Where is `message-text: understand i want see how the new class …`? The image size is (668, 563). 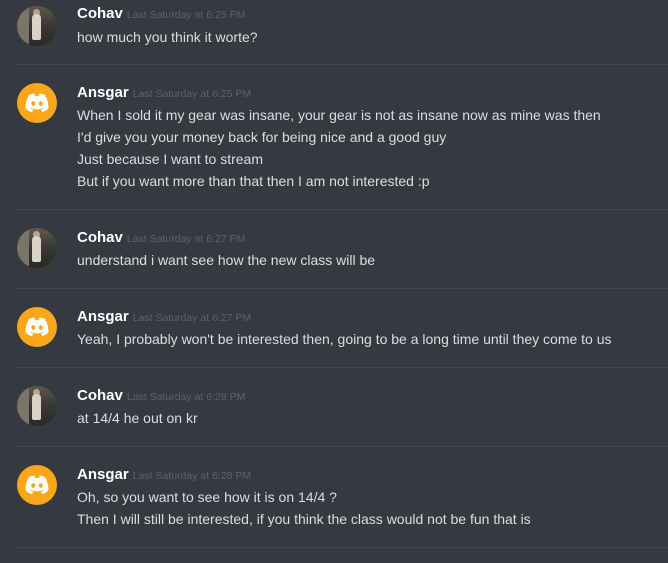
message-text: understand i want see how the new class … is located at coordinates (226, 260).